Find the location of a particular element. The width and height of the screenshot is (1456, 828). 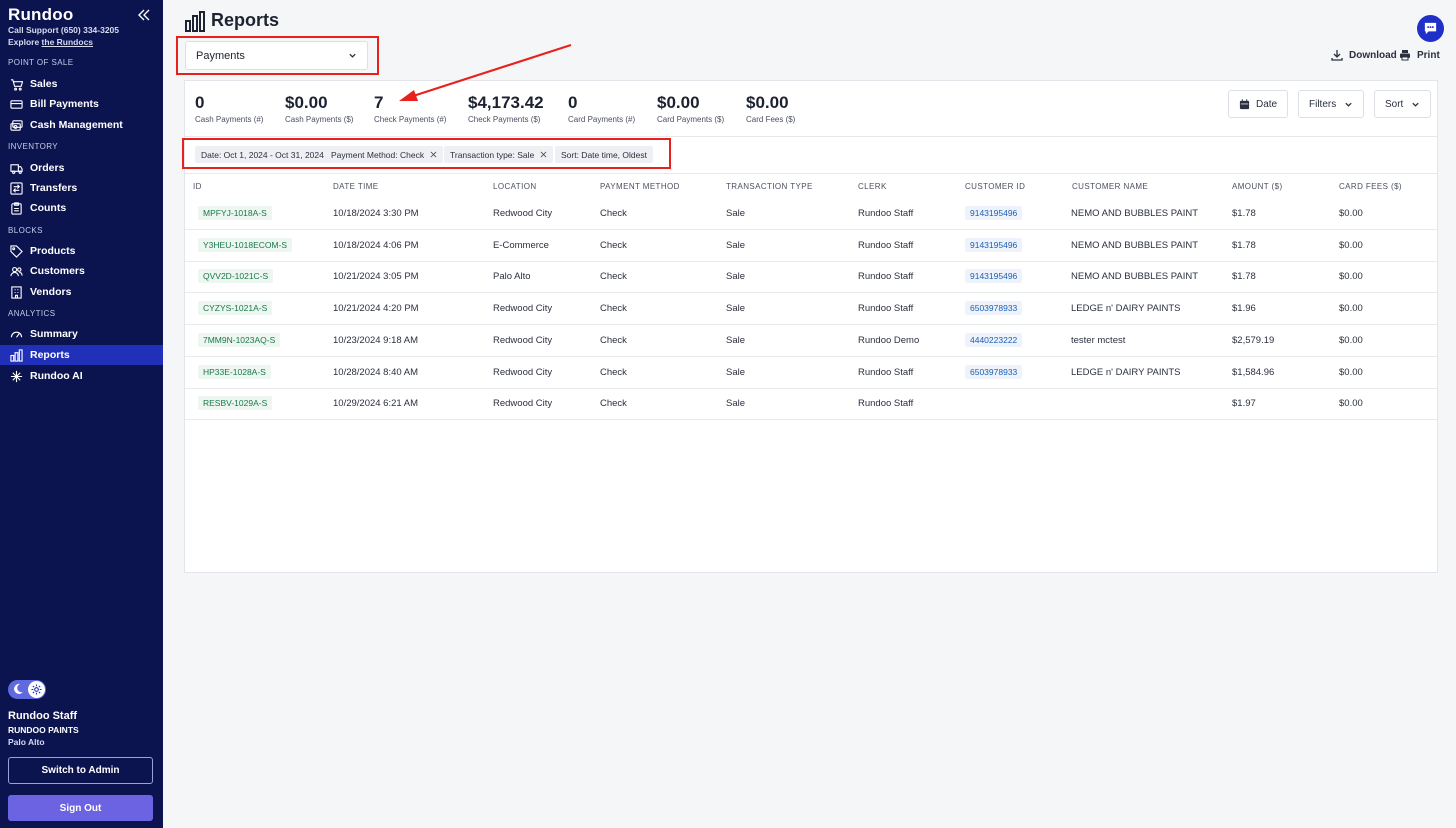

rundocs-link: the Rundocs is located at coordinates (67, 42).